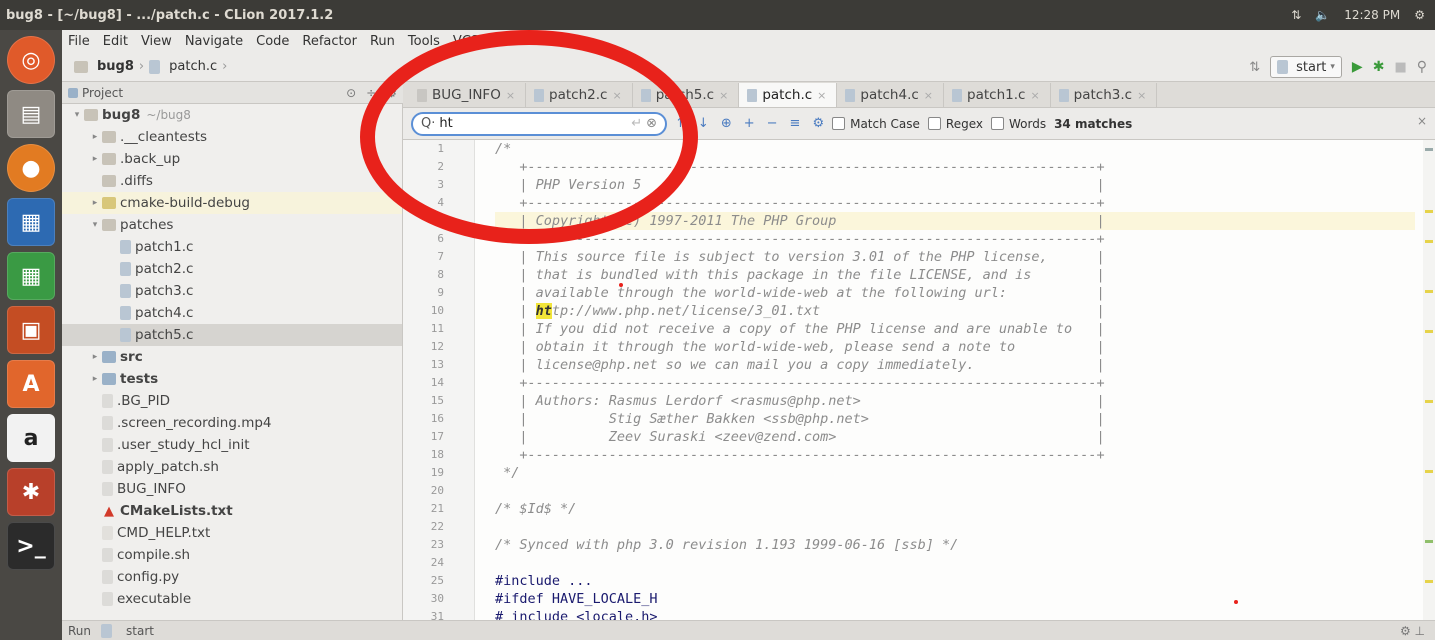 The image size is (1435, 640). What do you see at coordinates (651, 123) in the screenshot?
I see `clear-icon: ⊗` at bounding box center [651, 123].